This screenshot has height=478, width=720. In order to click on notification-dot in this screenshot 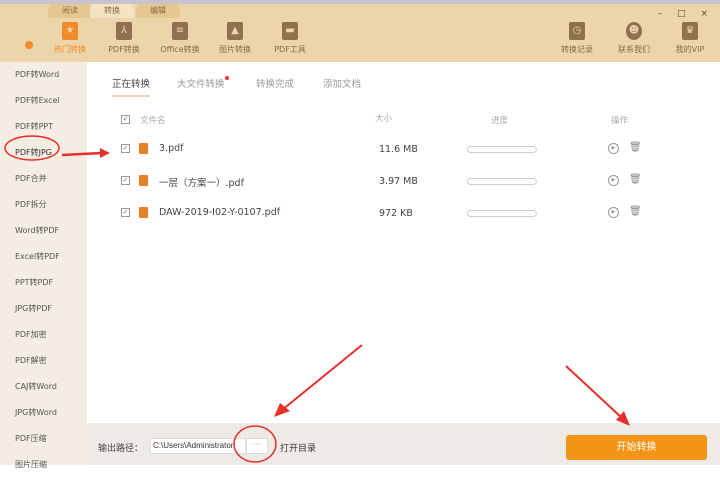, I will do `click(226, 78)`.